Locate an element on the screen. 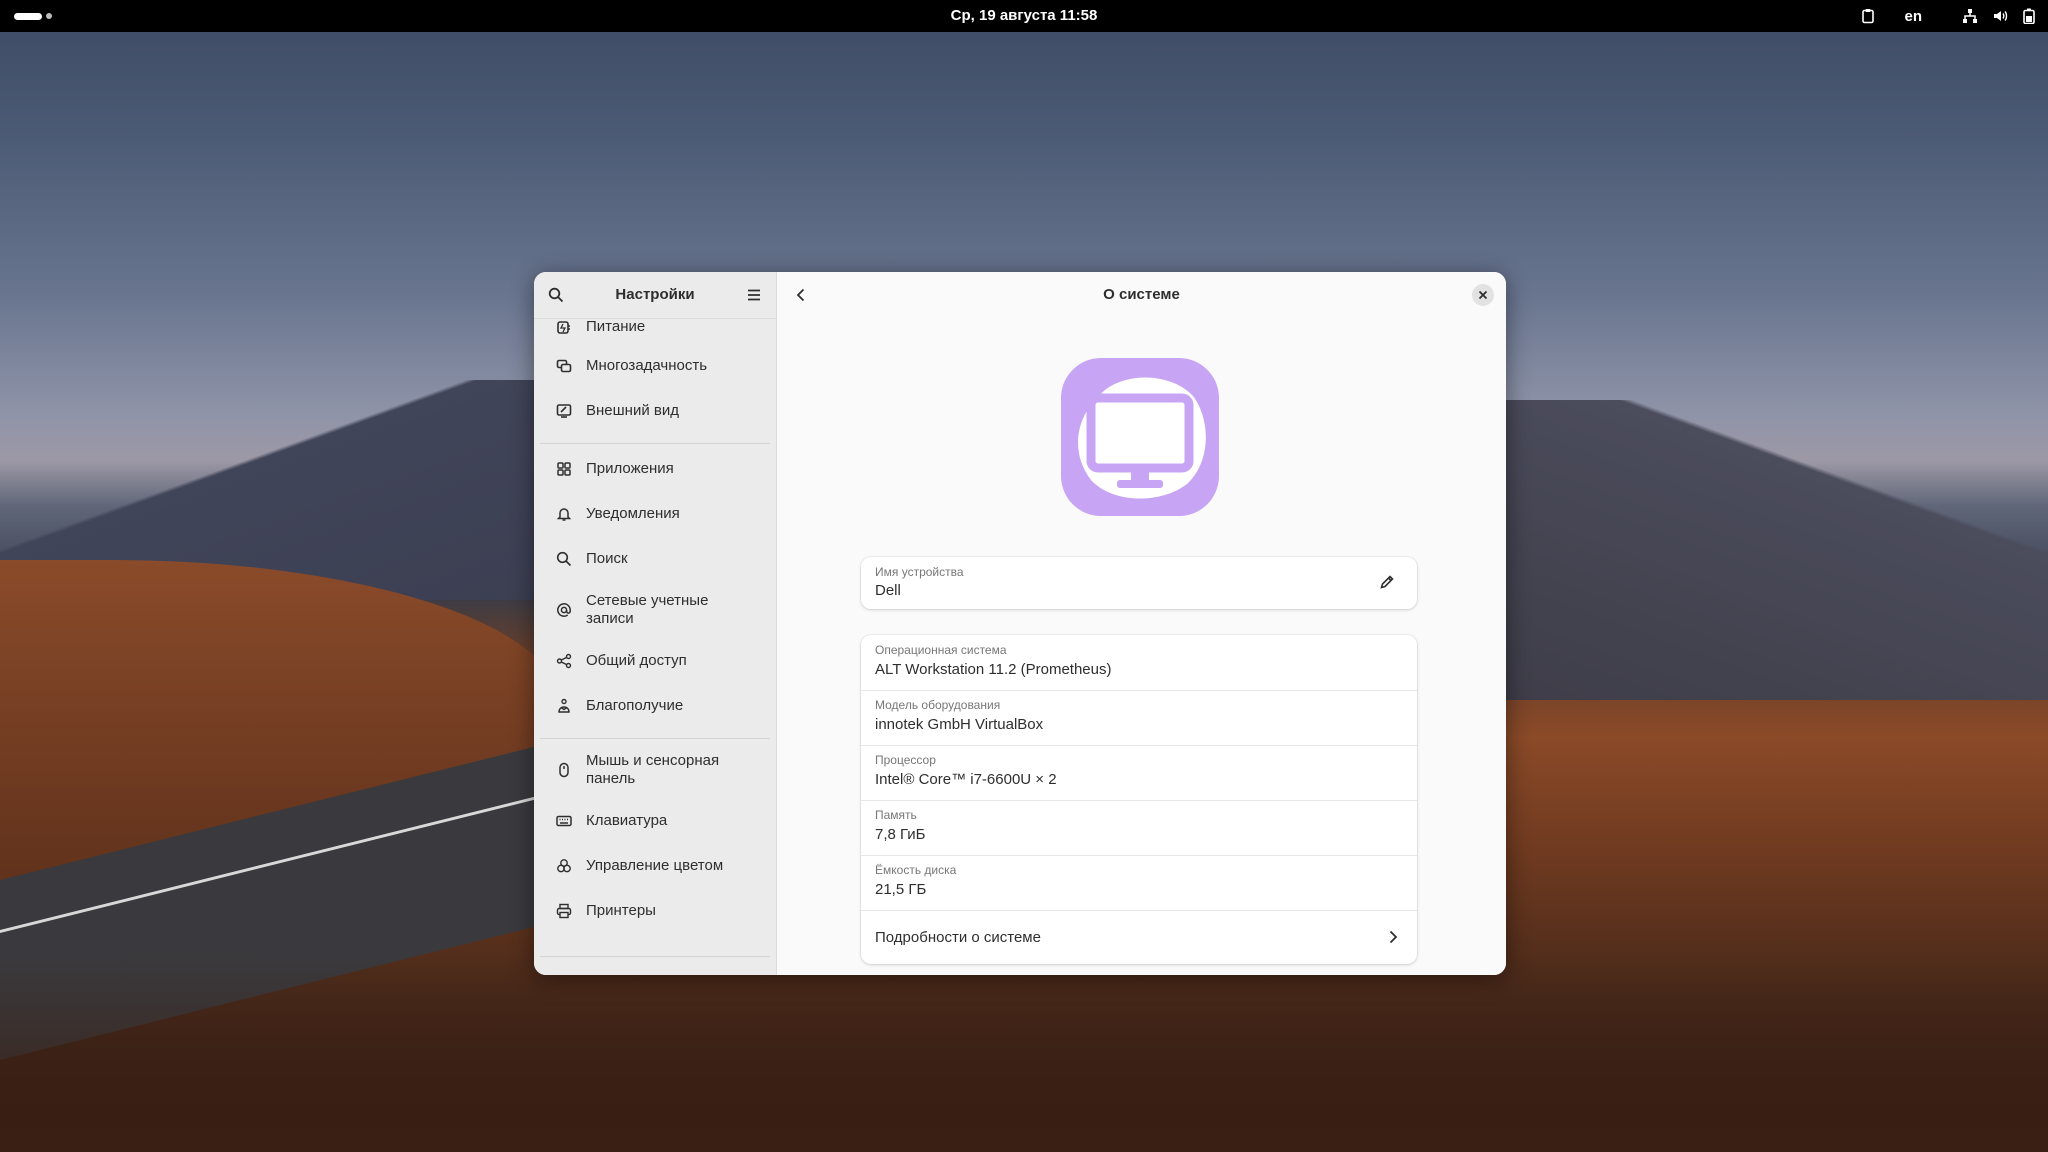 The image size is (2048, 1152). sidebar-item-label: Общий доступ is located at coordinates (636, 660).